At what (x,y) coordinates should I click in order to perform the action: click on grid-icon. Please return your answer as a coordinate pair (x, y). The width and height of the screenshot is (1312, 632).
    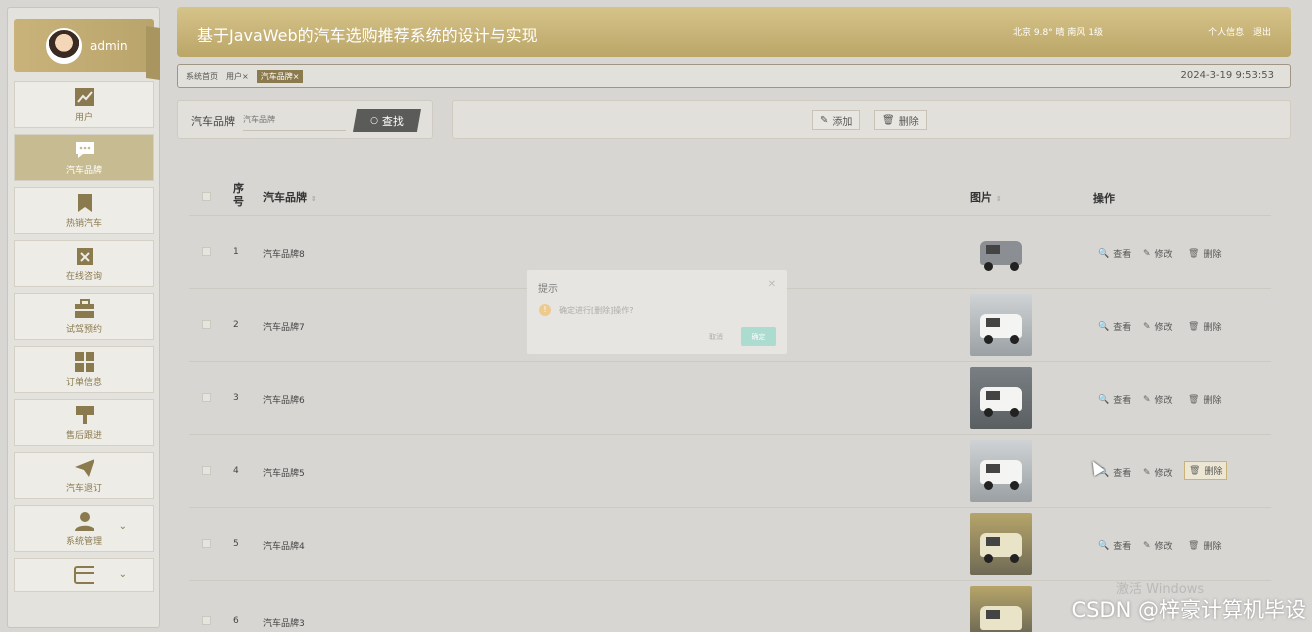
    Looking at the image, I should click on (84, 361).